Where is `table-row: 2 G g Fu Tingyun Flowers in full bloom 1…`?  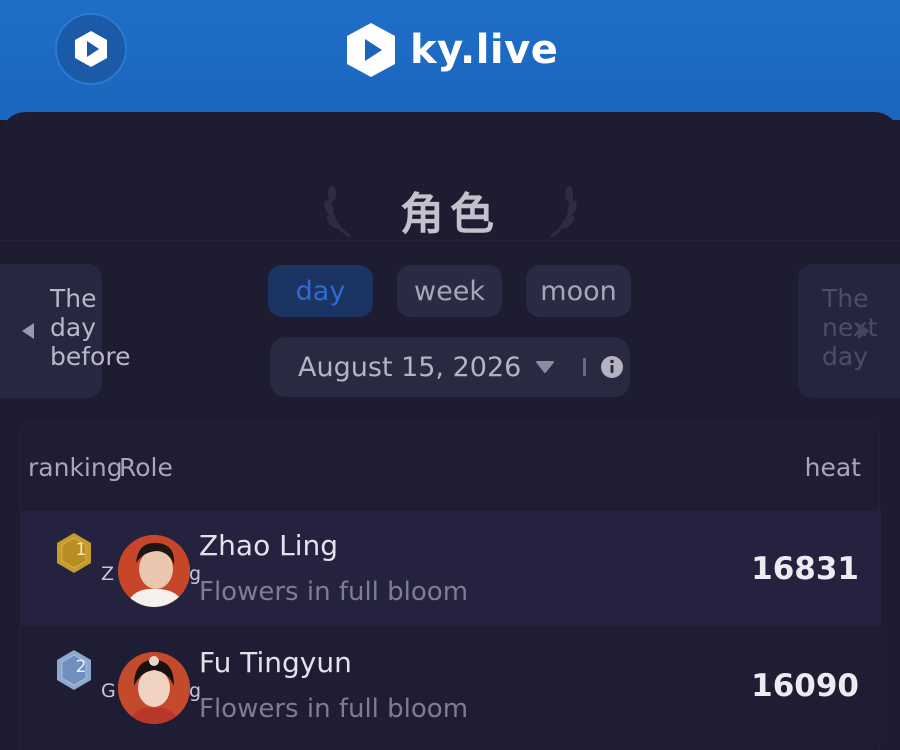 table-row: 2 G g Fu Tingyun Flowers in full bloom 1… is located at coordinates (451, 685).